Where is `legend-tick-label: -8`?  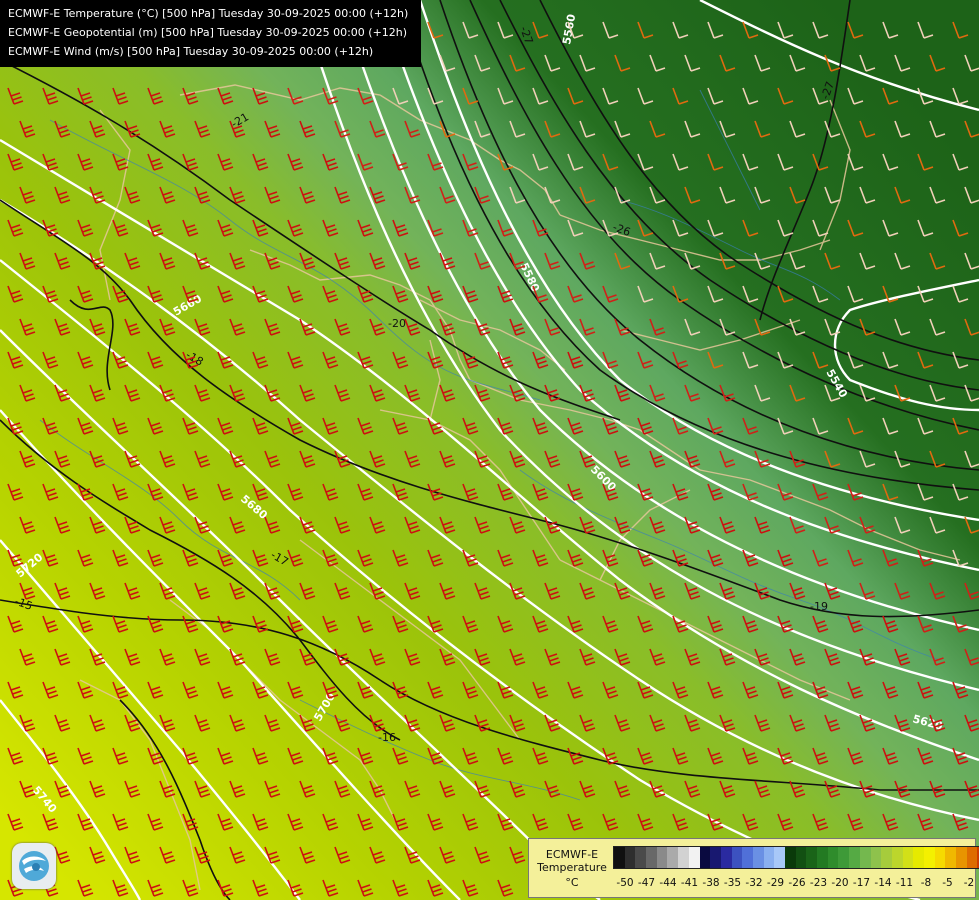
legend-tick-label: -8 is located at coordinates (926, 883).